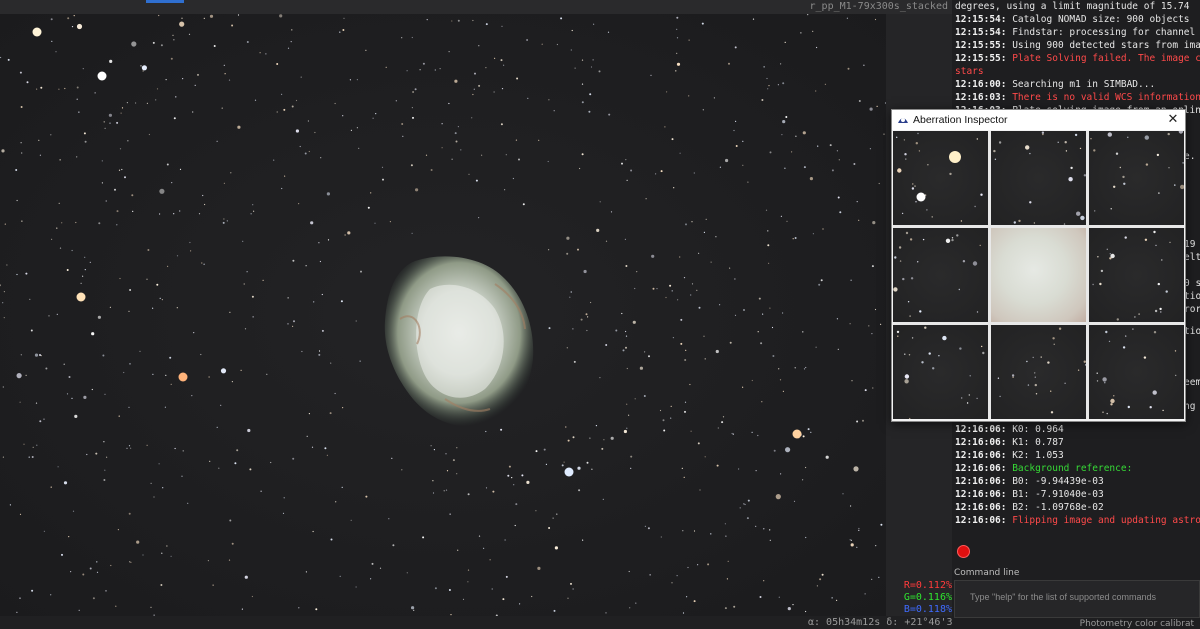  I want to click on command-input, so click(1080, 597).